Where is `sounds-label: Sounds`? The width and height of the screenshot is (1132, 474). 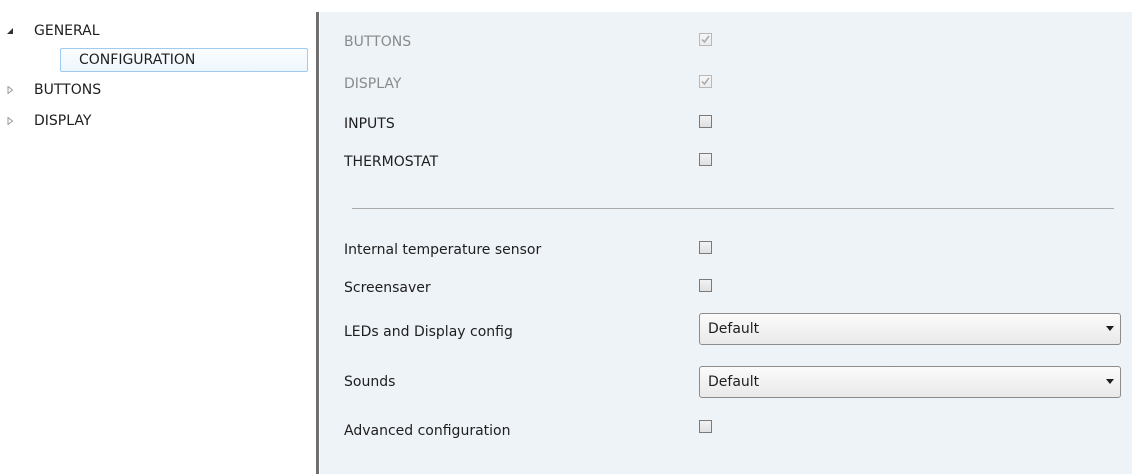
sounds-label: Sounds is located at coordinates (370, 382).